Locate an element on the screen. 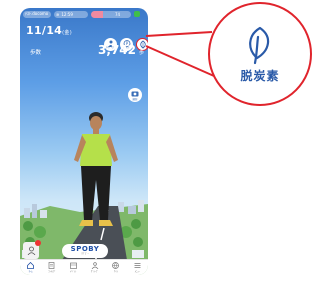  camera-icon is located at coordinates (135, 93).